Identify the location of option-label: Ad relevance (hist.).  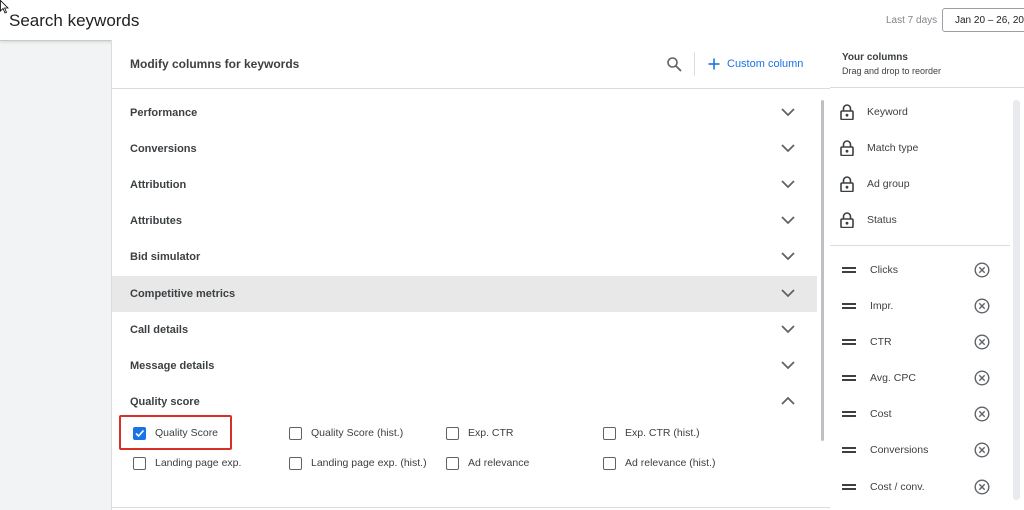
(670, 463).